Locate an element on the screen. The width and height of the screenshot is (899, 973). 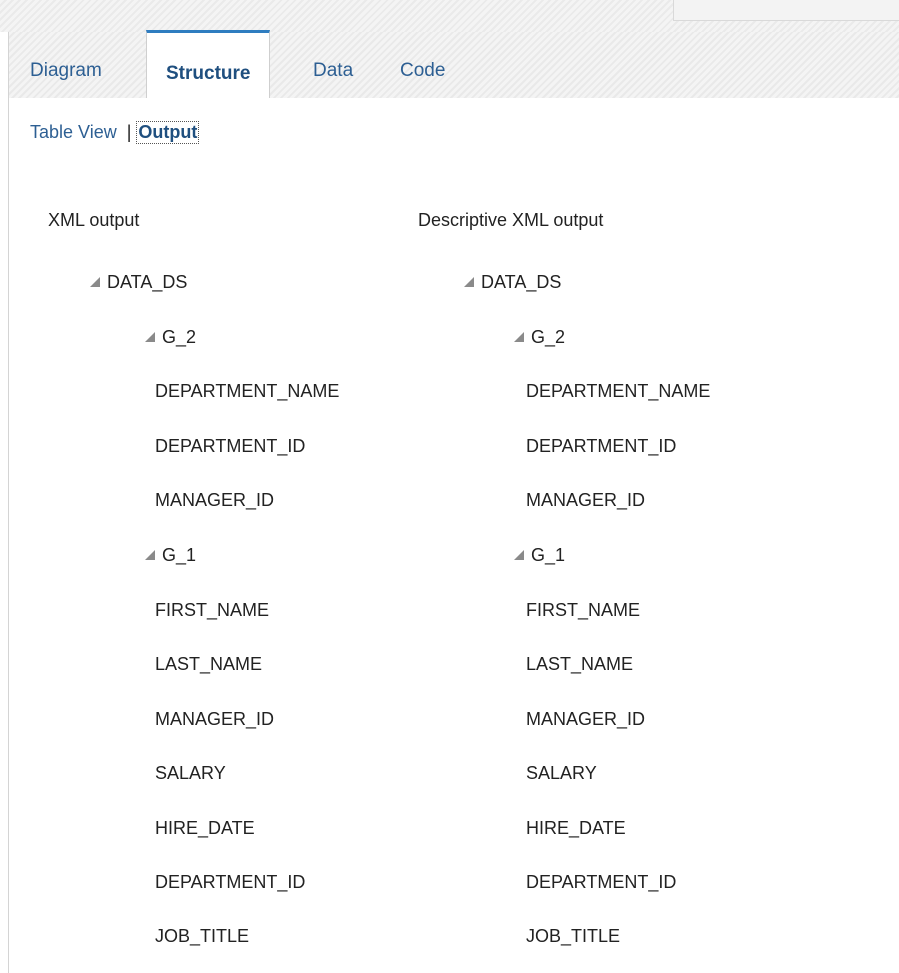
tab-code: Code is located at coordinates (422, 71).